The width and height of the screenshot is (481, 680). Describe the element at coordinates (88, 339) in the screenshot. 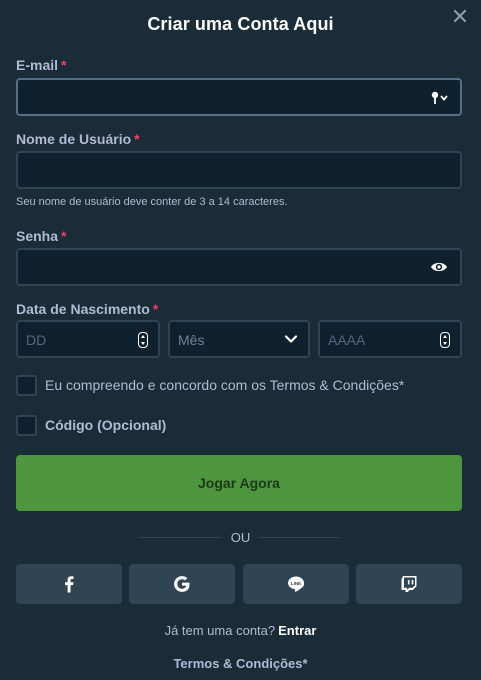

I see `day-field: DD` at that location.